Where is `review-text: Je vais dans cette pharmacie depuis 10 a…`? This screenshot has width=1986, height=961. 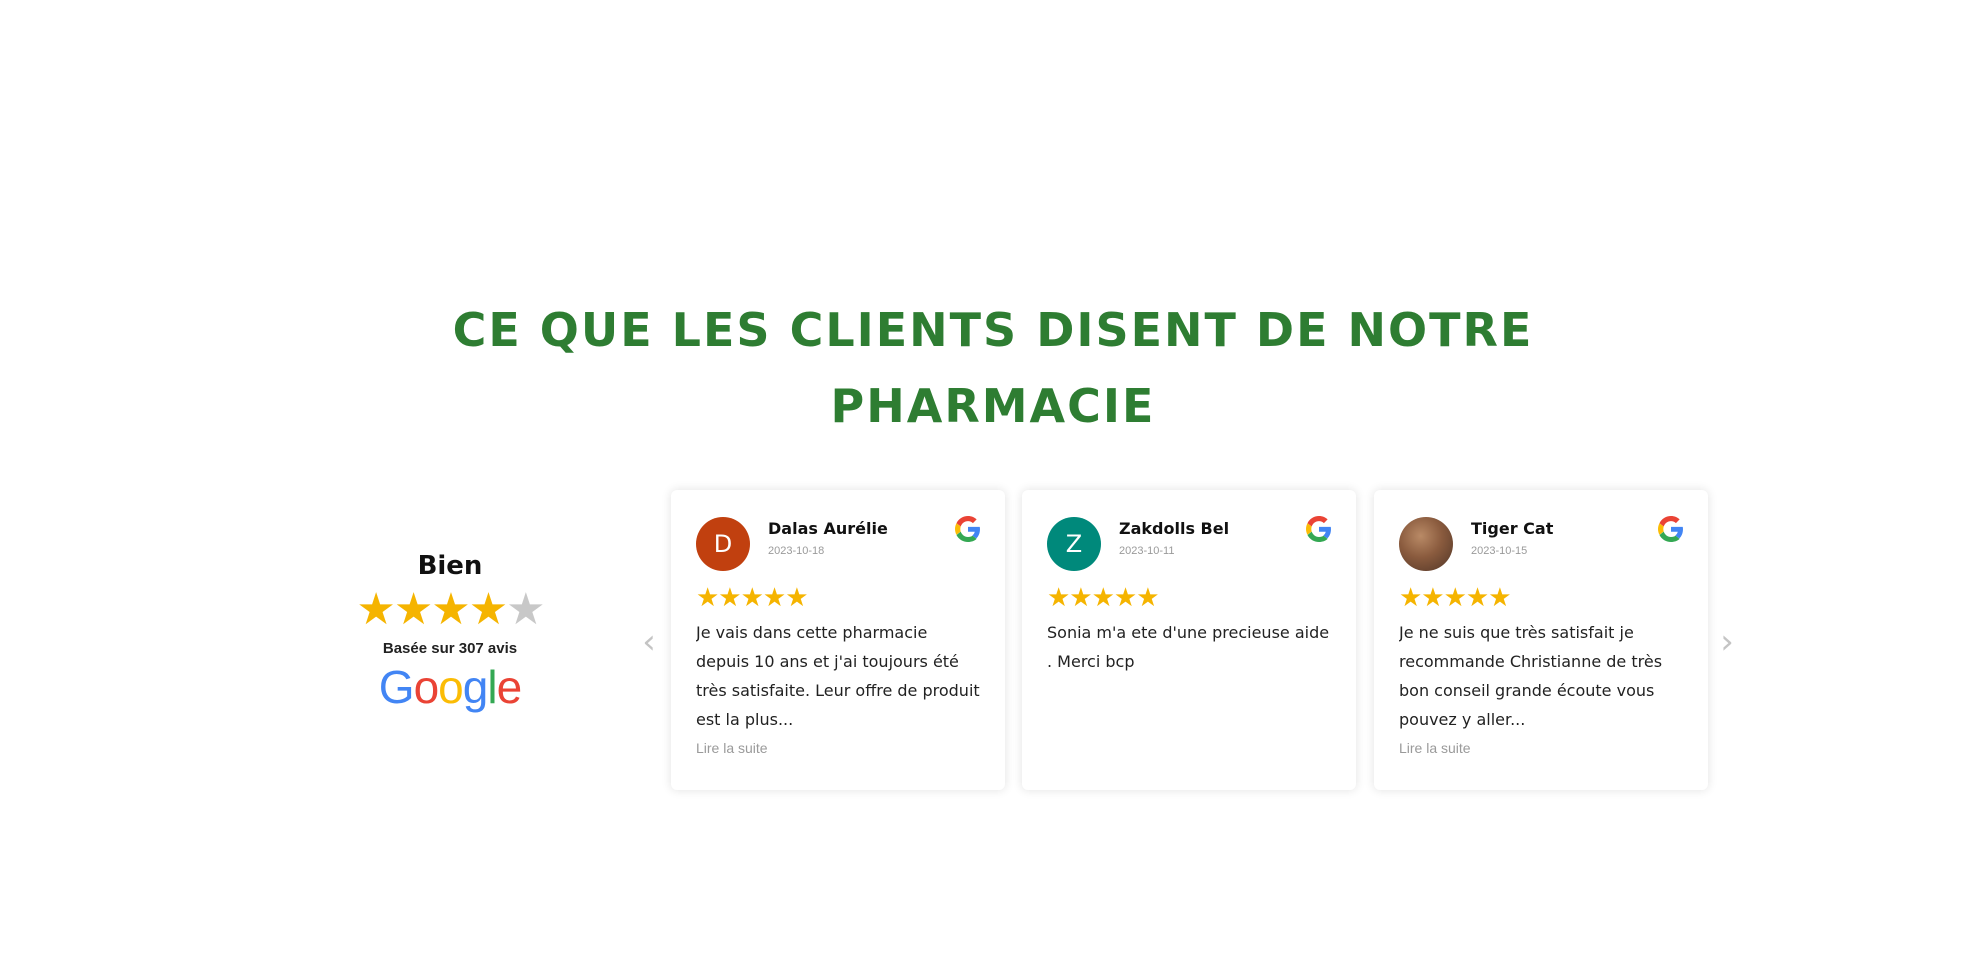
review-text: Je vais dans cette pharmacie depuis 10 a… is located at coordinates (838, 676).